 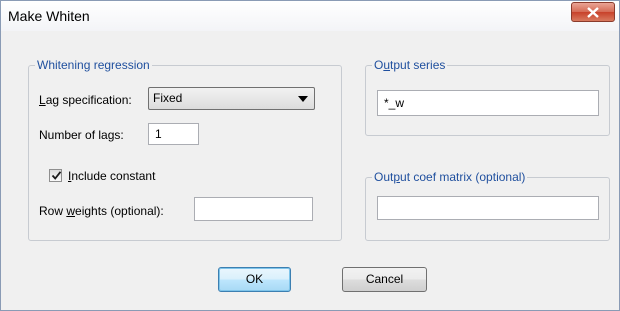 I want to click on lag-specification-value: Fixed, so click(x=168, y=98).